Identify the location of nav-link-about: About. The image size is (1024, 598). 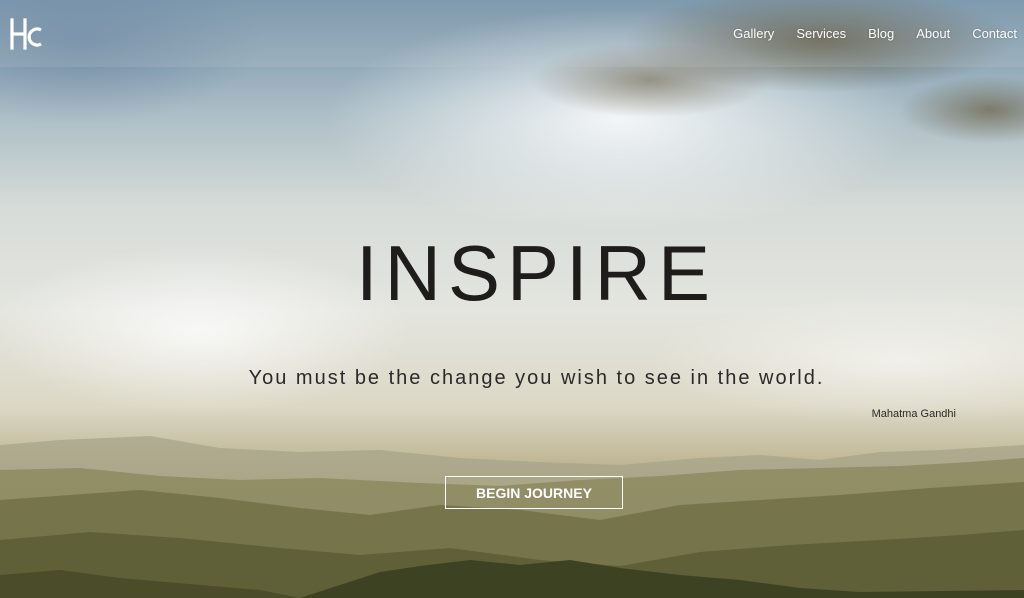
(933, 33).